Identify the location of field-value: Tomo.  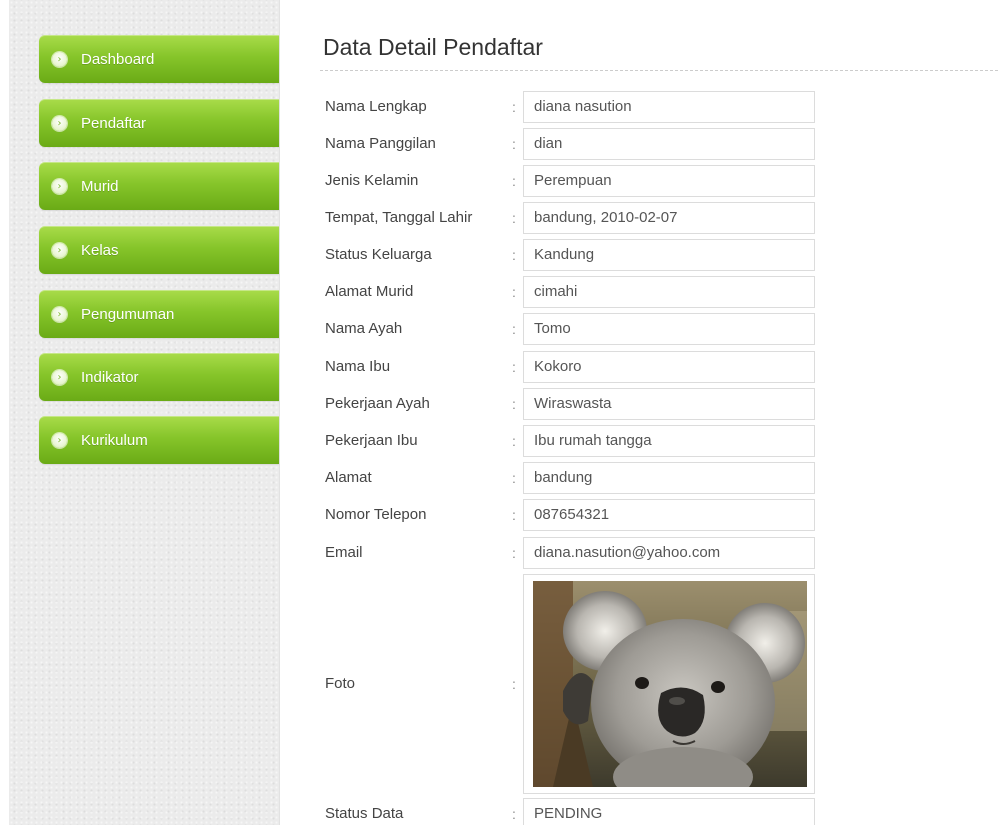
(669, 329).